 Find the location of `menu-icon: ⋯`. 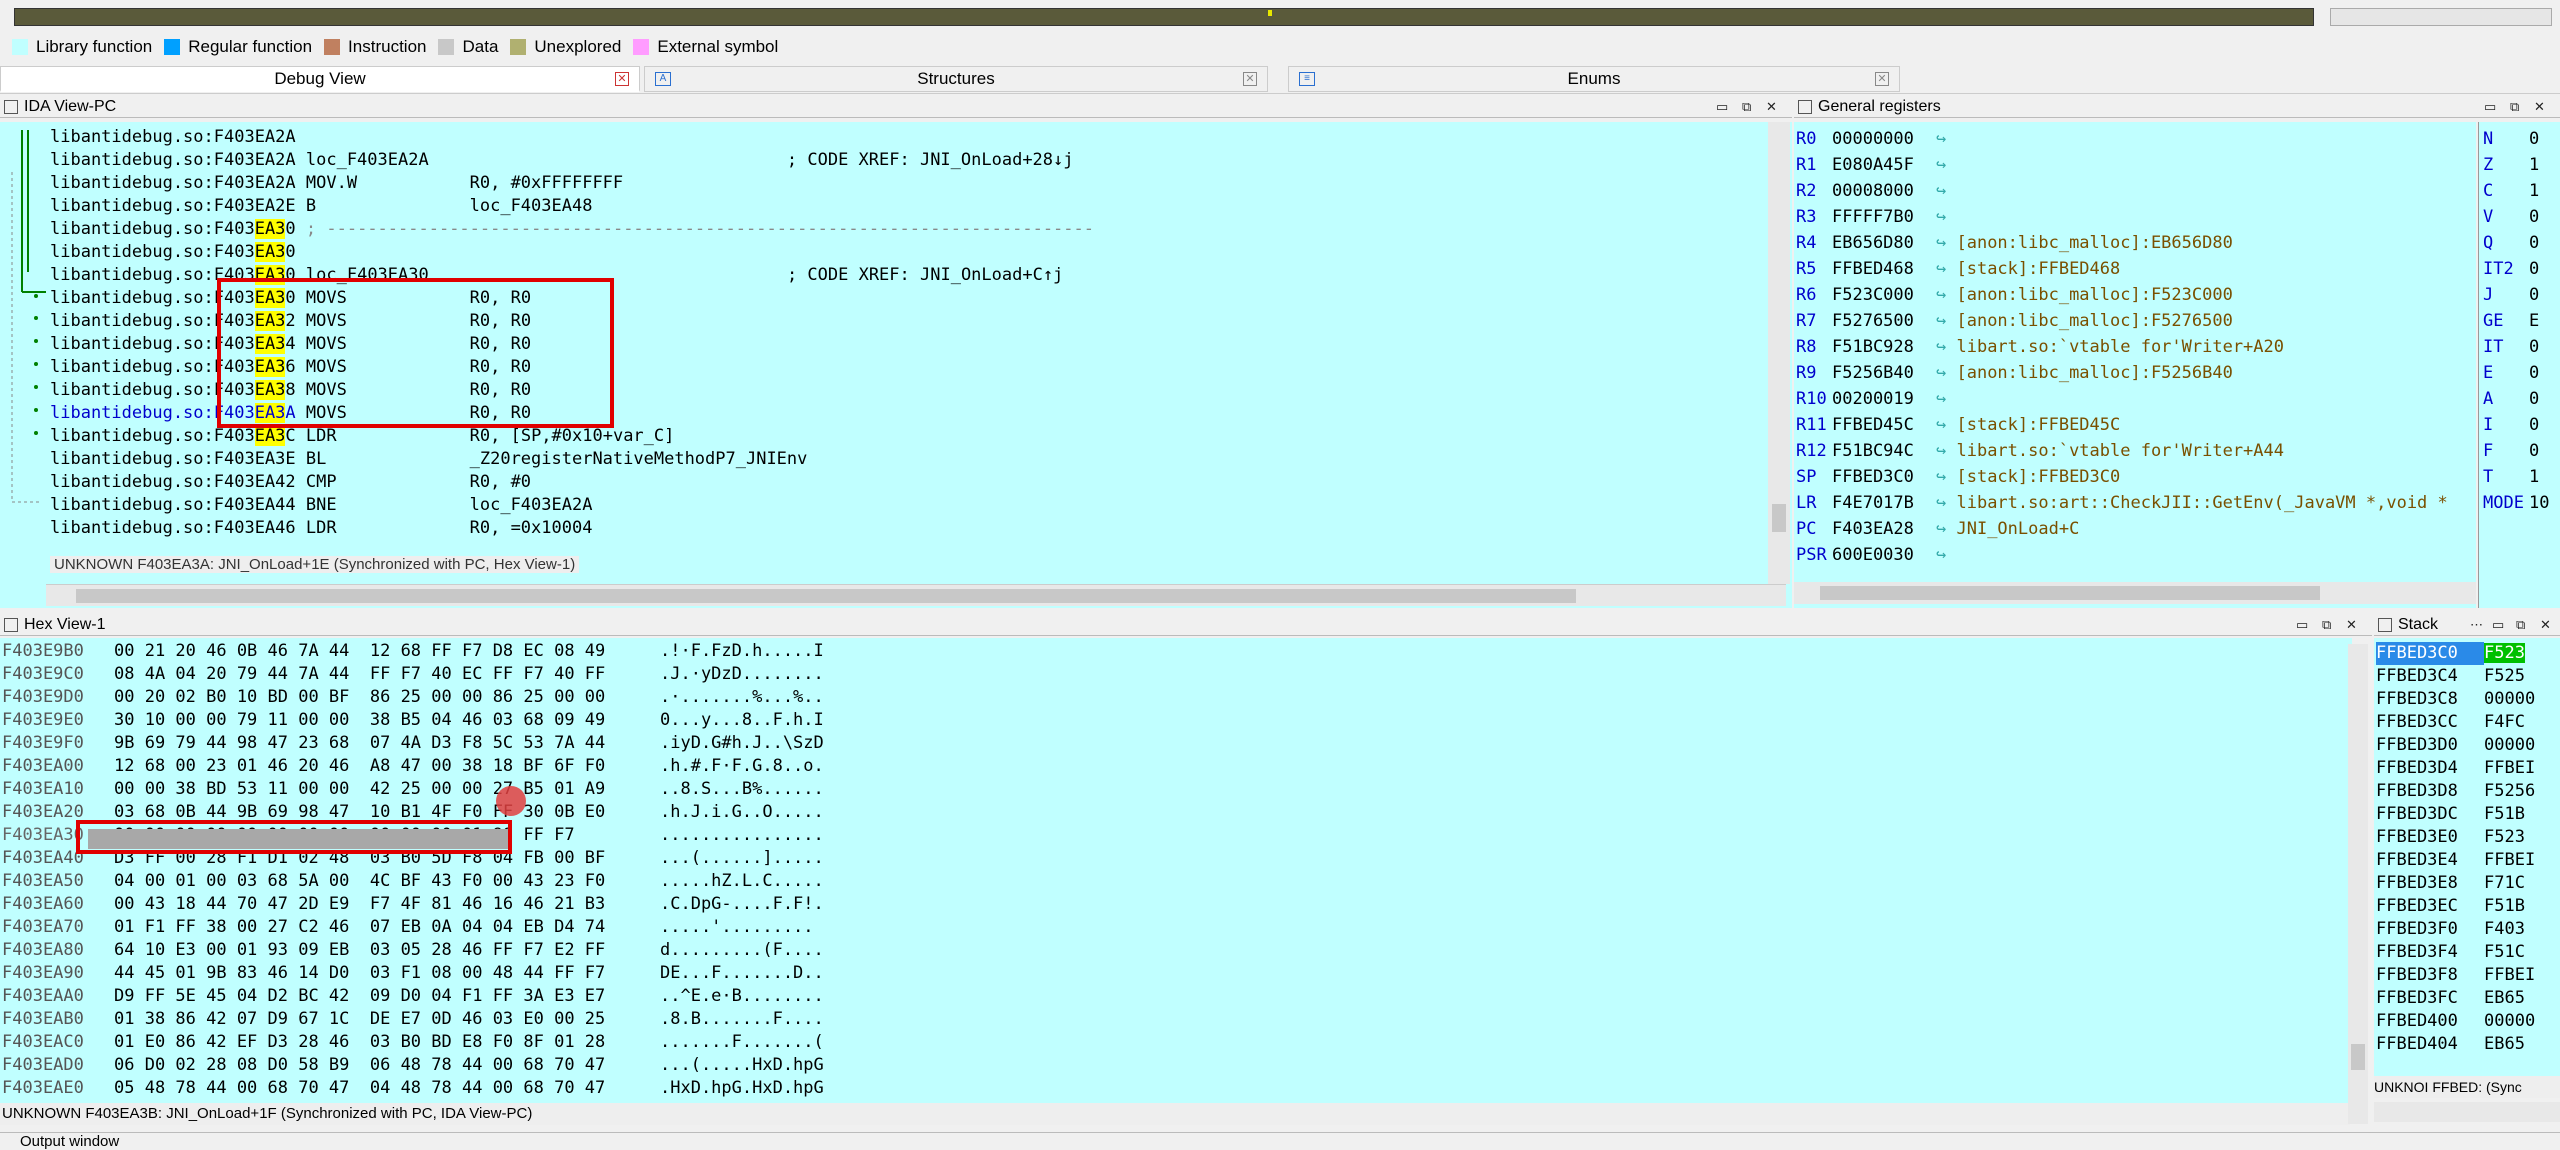

menu-icon: ⋯ is located at coordinates (2476, 625).